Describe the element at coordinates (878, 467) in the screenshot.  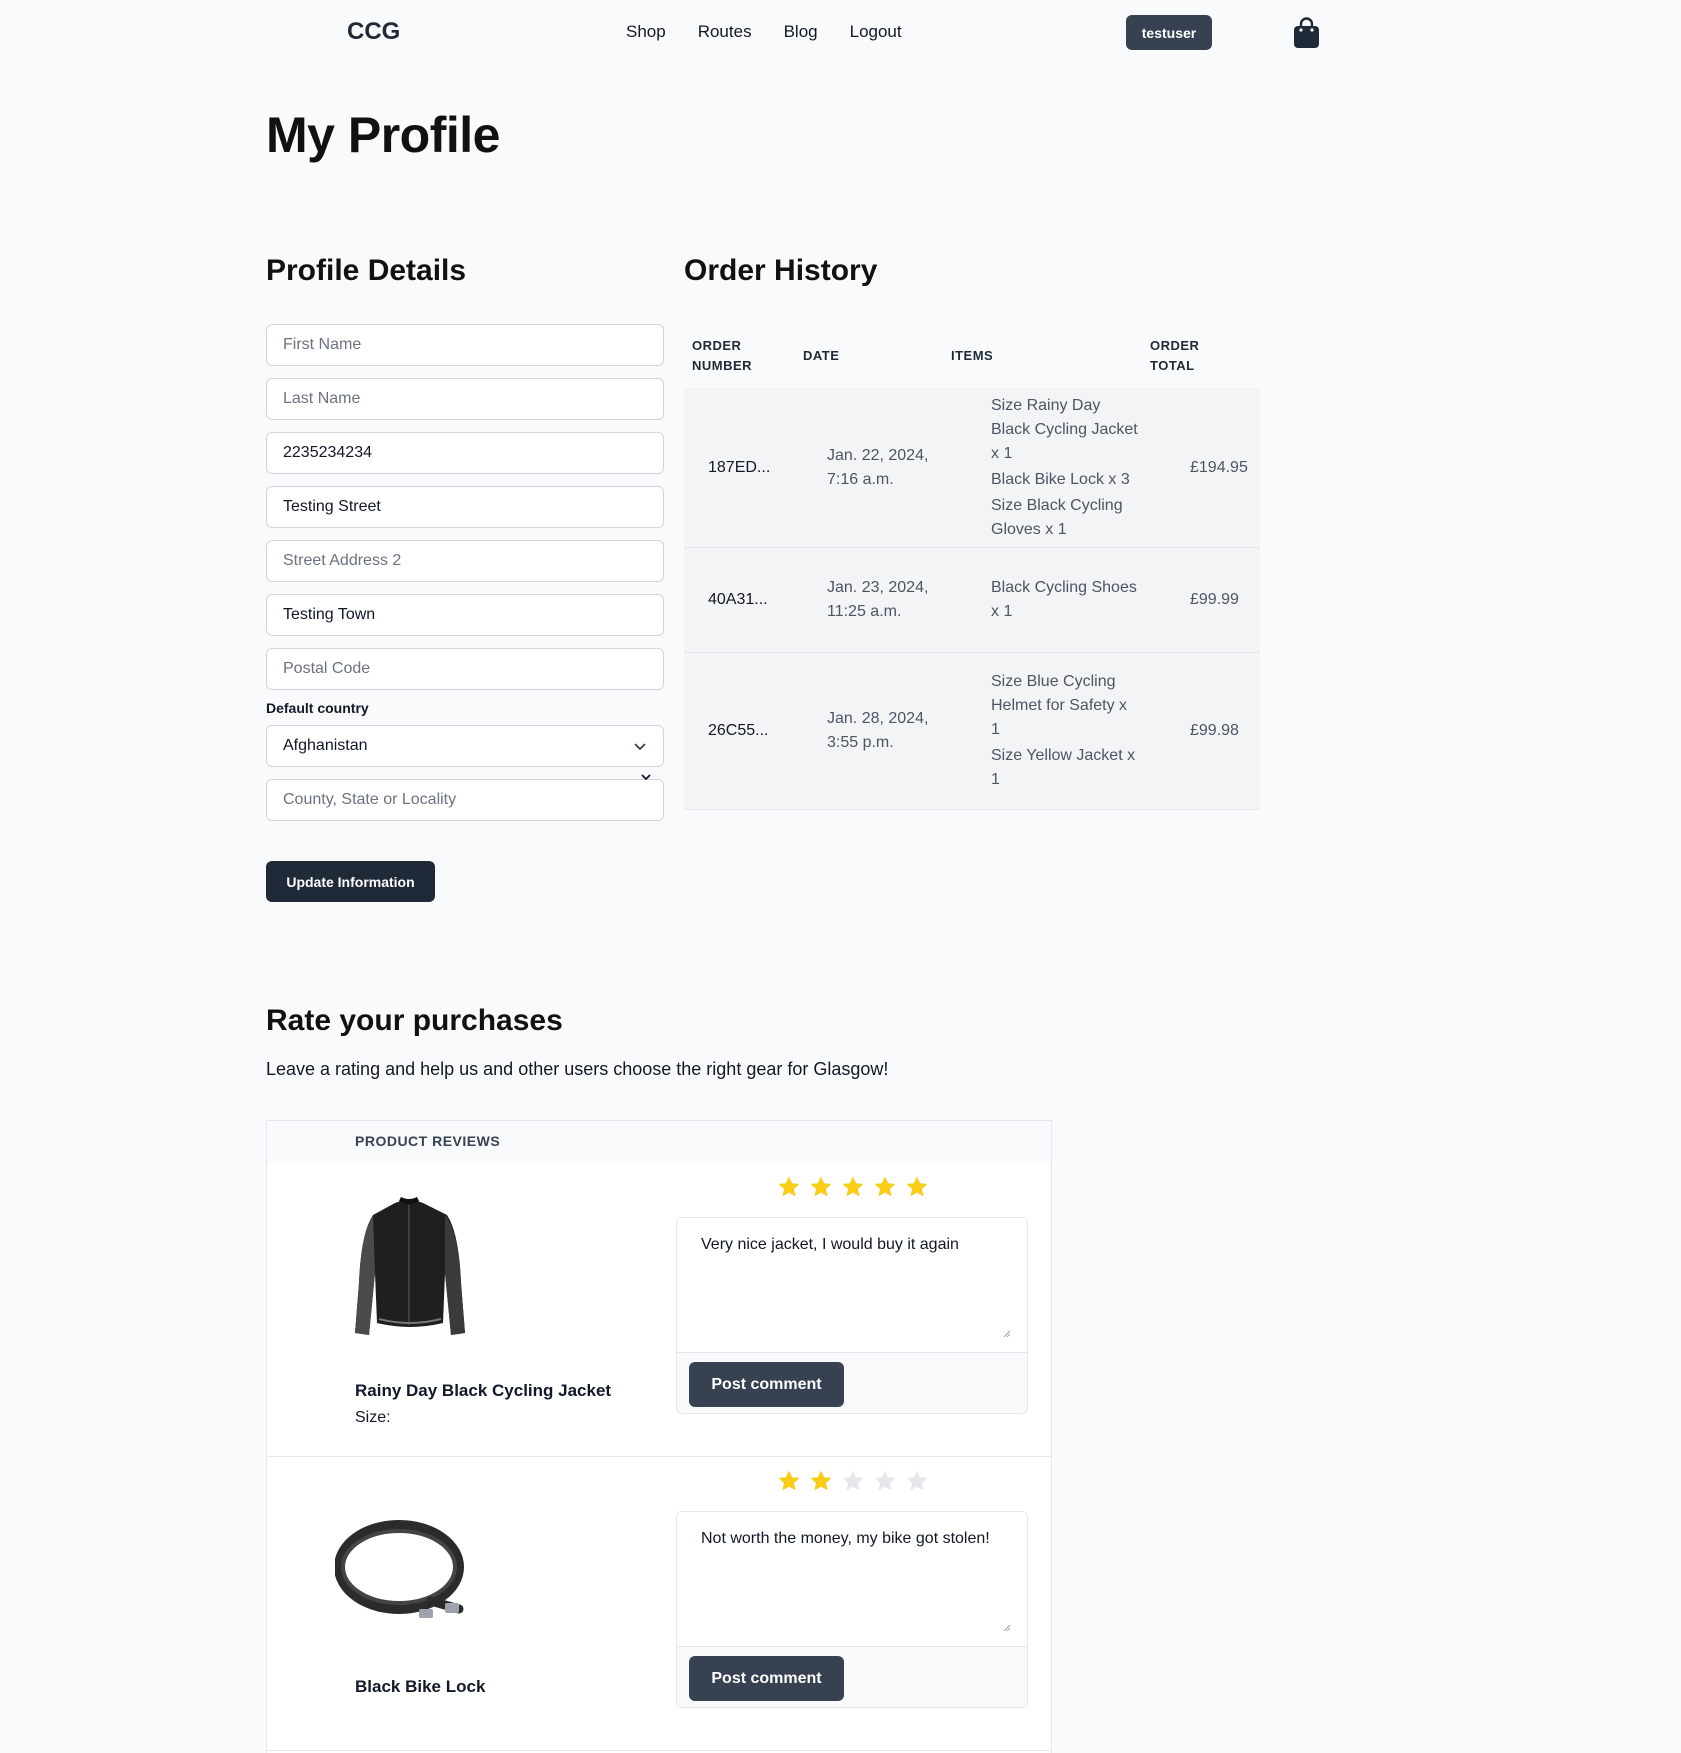
I see `order-date: Jan. 22, 2024, 7:16 a.m.` at that location.